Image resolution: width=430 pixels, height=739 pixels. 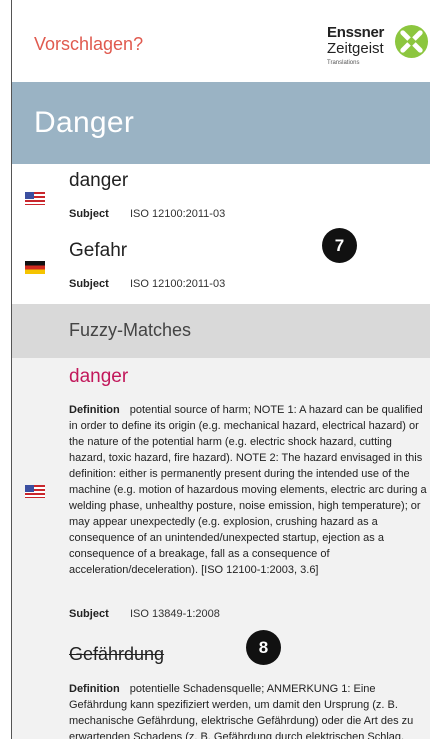 I want to click on term-text: danger, so click(x=99, y=180).